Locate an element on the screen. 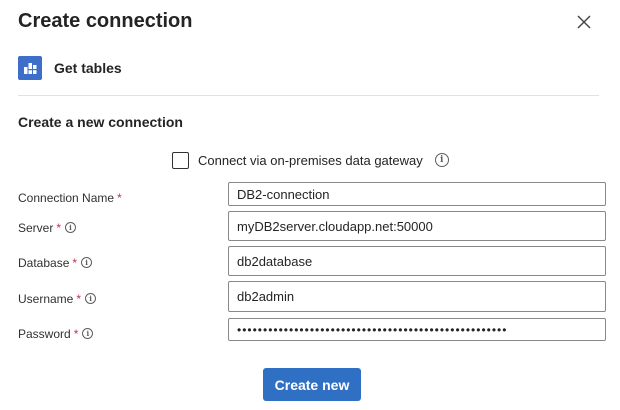  username-label: Username * i is located at coordinates (57, 299).